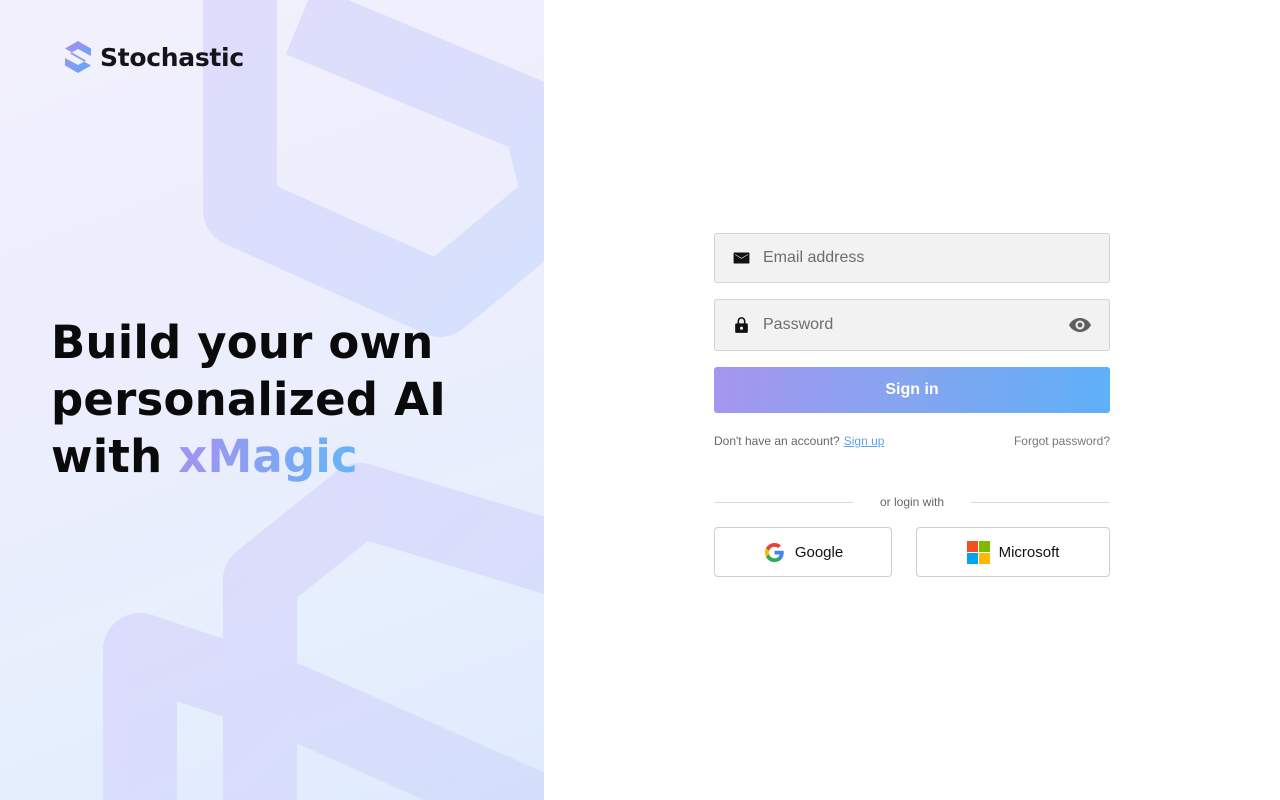 This screenshot has height=800, width=1280. I want to click on headline-line-2: personalized AI, so click(249, 399).